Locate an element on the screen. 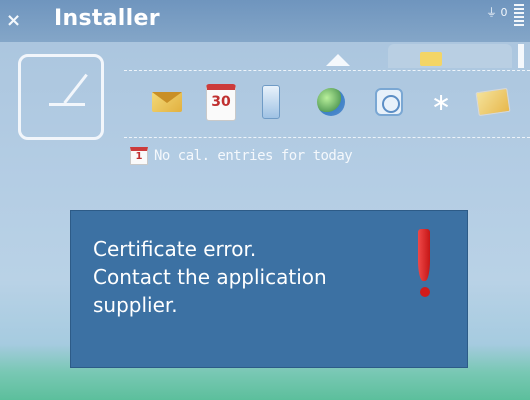  message-line-2: Contact the application is located at coordinates (210, 277).